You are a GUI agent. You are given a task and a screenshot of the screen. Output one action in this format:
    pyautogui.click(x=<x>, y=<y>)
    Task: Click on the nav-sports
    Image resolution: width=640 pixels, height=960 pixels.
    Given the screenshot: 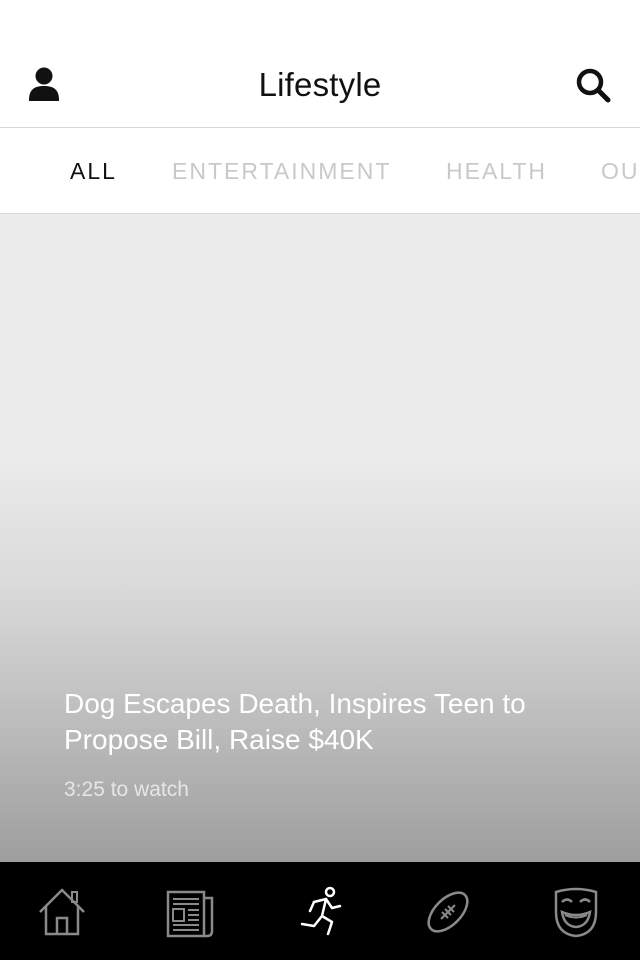 What is the action you would take?
    pyautogui.click(x=448, y=912)
    